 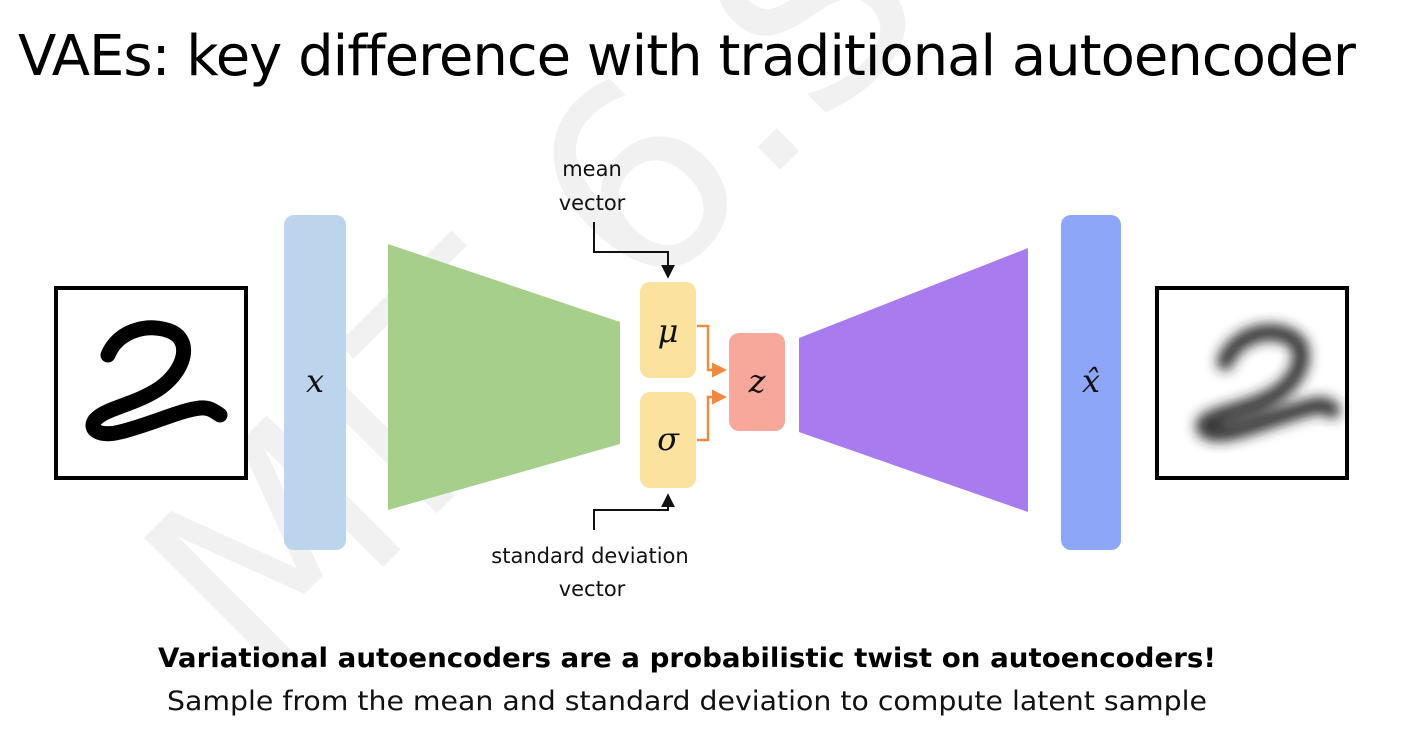 I want to click on std-to-z-arrow, so click(x=712, y=415).